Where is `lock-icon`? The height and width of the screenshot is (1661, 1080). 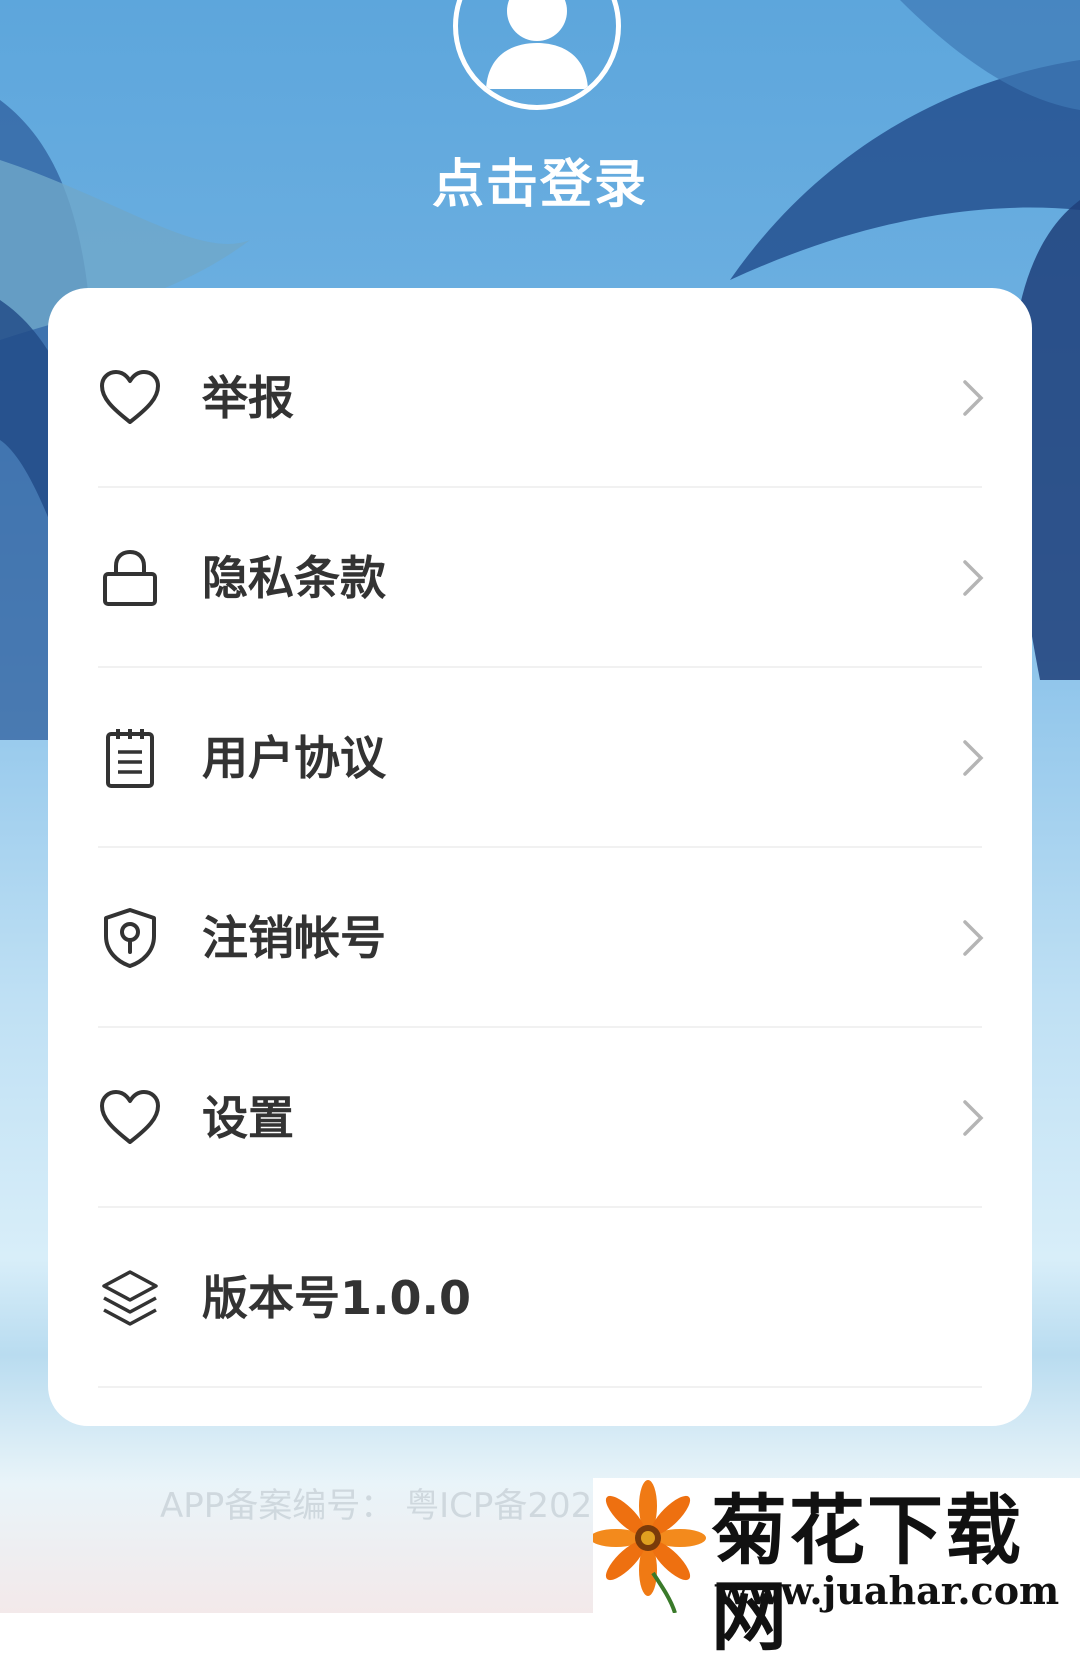
lock-icon is located at coordinates (130, 577).